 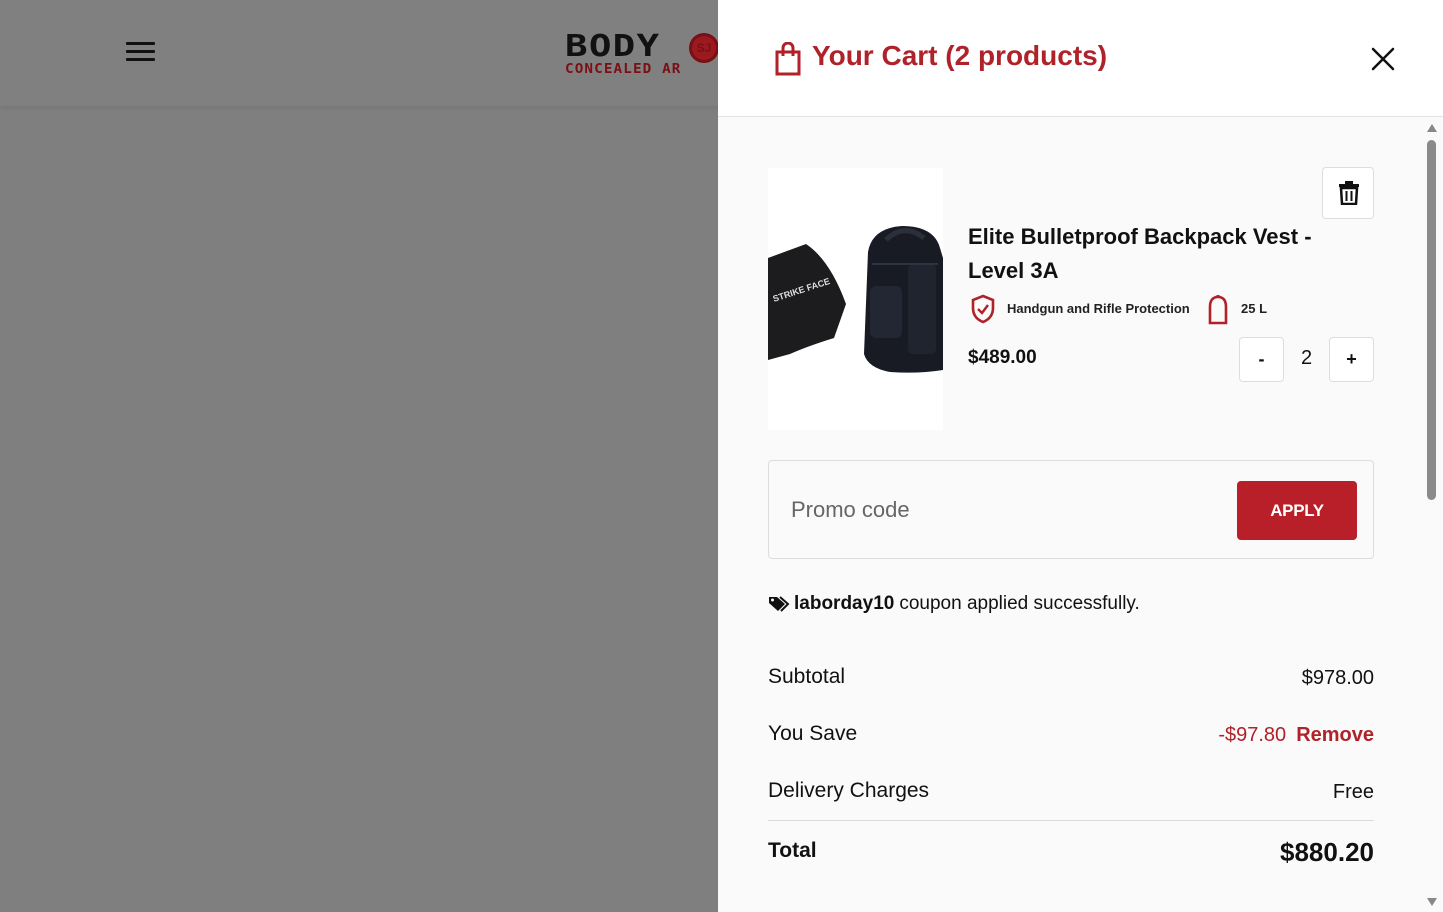 What do you see at coordinates (1297, 510) in the screenshot?
I see `apply-promo-button: APPLY` at bounding box center [1297, 510].